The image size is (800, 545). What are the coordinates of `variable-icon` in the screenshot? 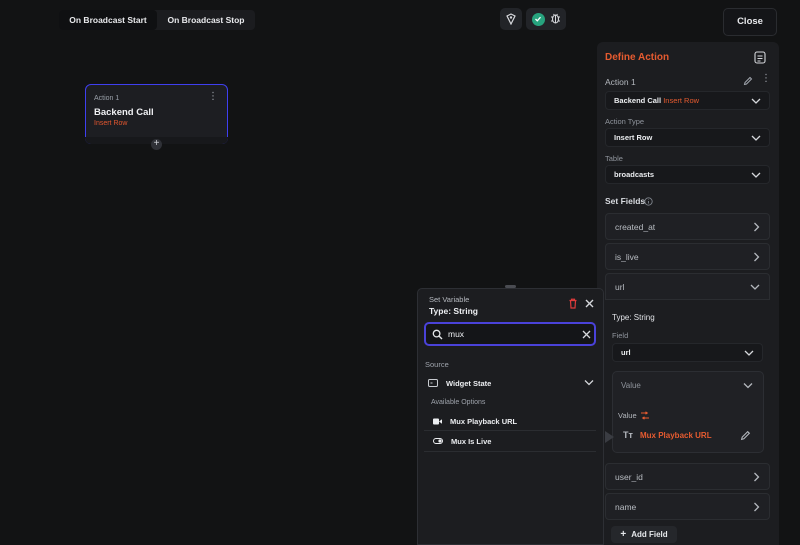 It's located at (645, 416).